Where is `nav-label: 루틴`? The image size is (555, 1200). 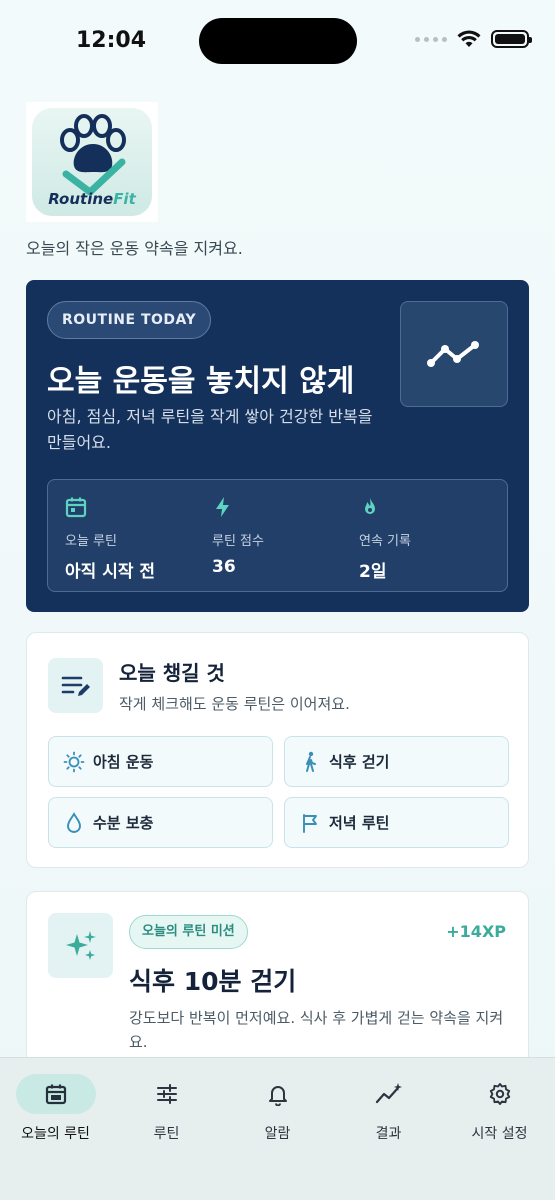
nav-label: 루틴 is located at coordinates (166, 1134).